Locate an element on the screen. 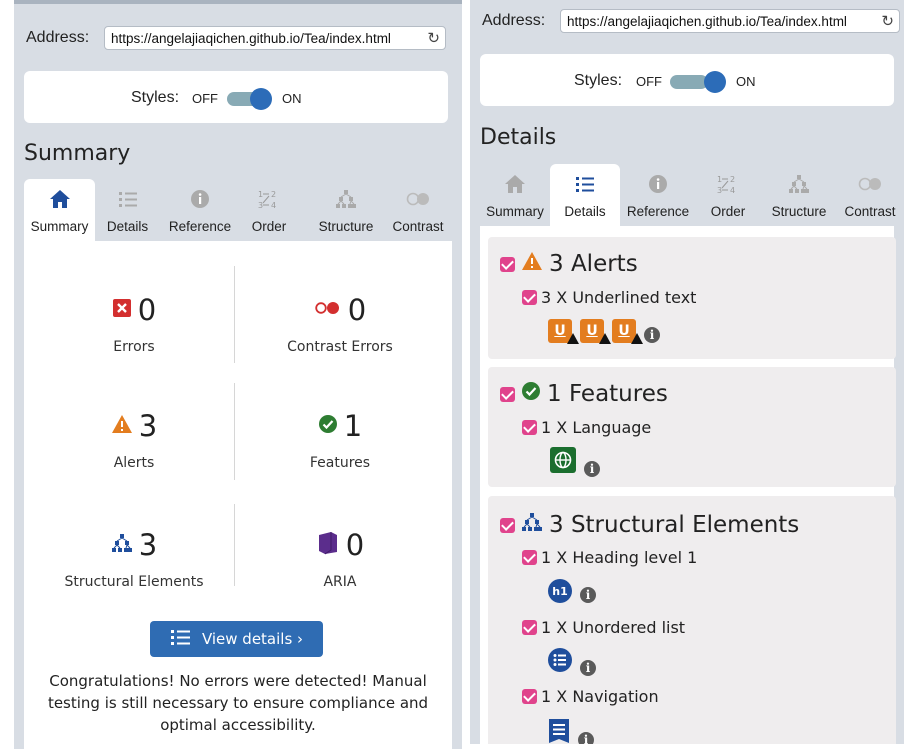 The width and height of the screenshot is (904, 749). view-details-label: View details › is located at coordinates (252, 639).